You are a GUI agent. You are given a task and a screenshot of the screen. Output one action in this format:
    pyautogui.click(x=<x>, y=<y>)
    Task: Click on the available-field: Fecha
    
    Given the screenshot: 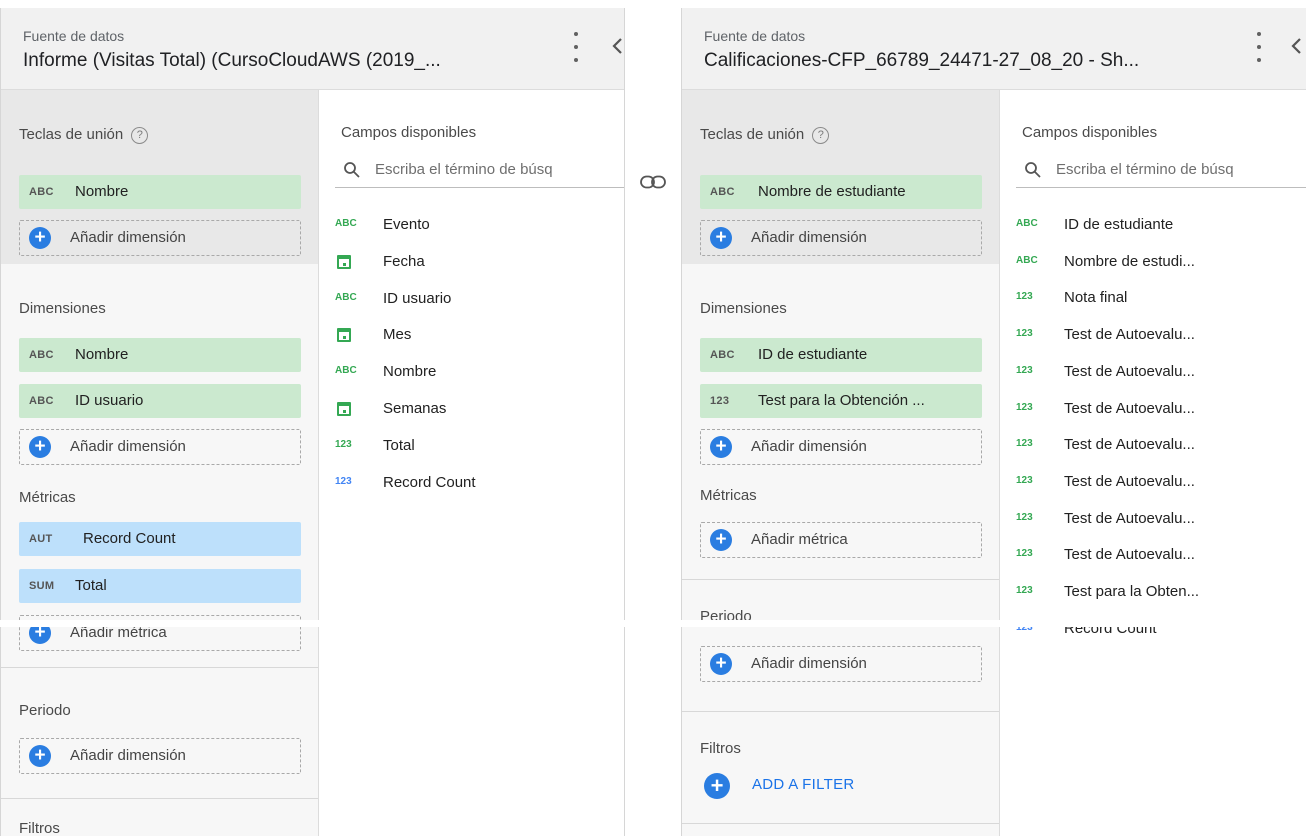 What is the action you would take?
    pyautogui.click(x=479, y=264)
    